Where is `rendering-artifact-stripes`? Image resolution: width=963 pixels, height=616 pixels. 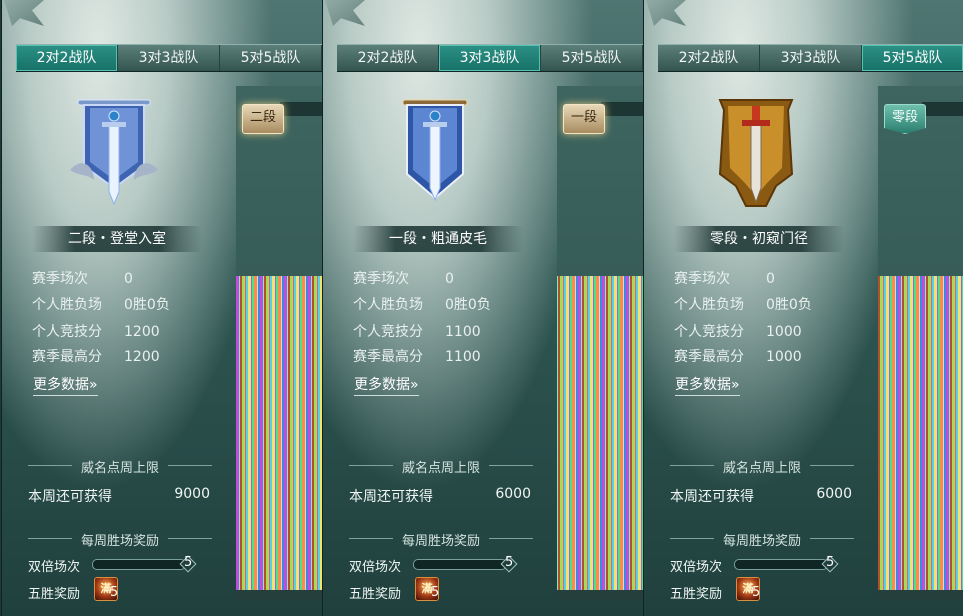
rendering-artifact-stripes is located at coordinates (600, 433).